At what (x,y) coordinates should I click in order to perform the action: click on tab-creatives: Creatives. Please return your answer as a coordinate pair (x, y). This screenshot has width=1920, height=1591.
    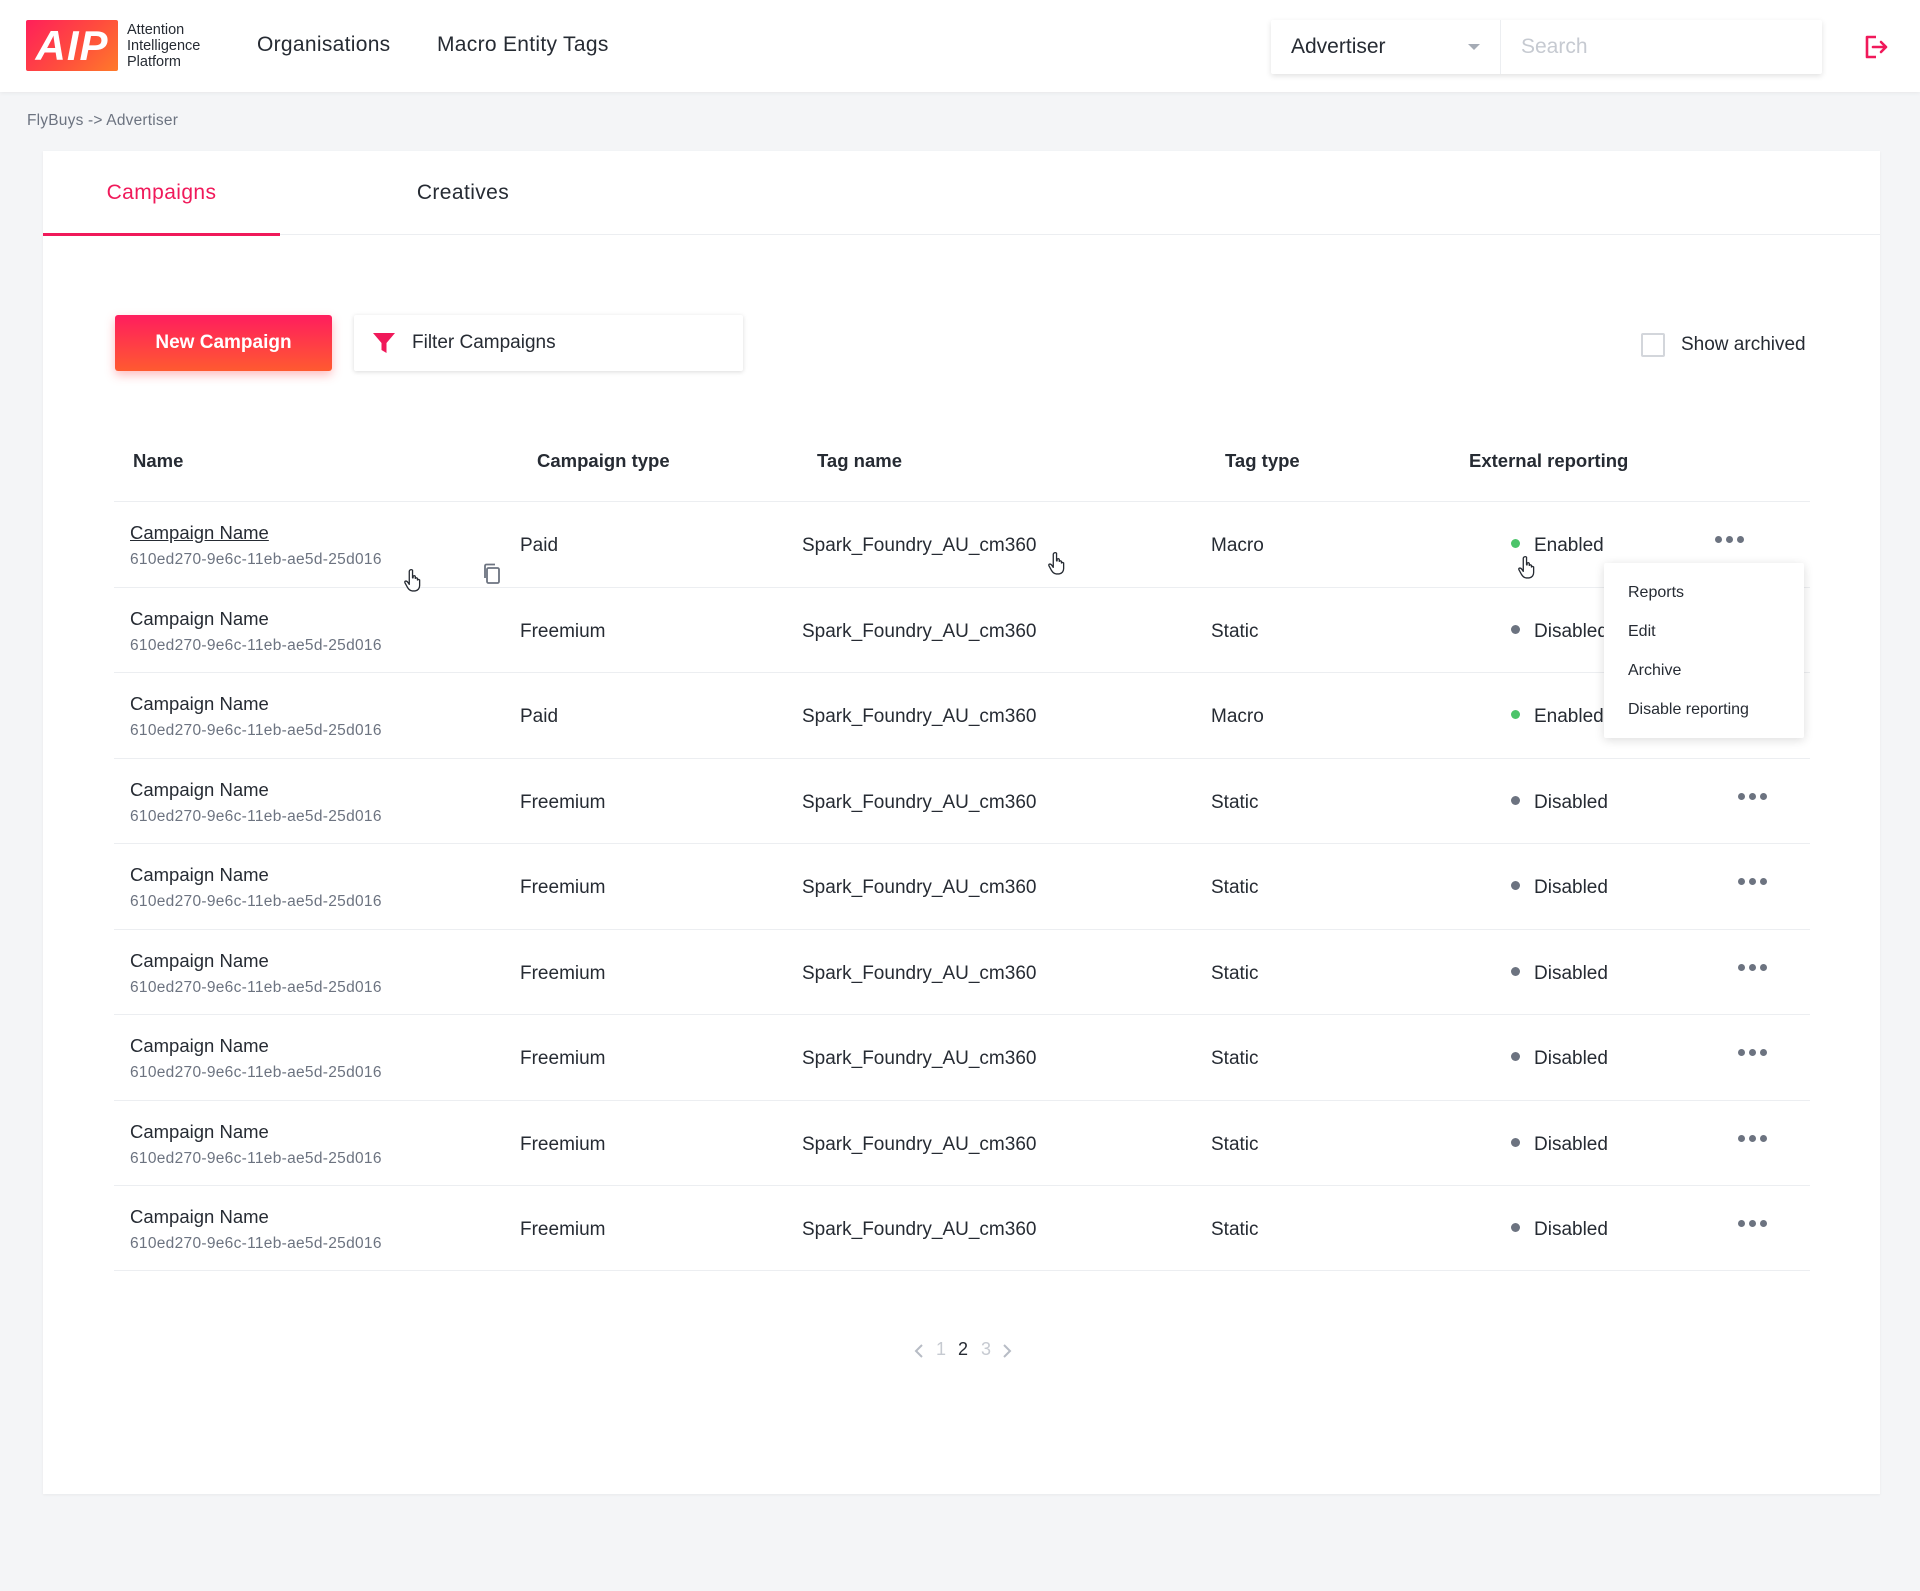
    Looking at the image, I should click on (463, 193).